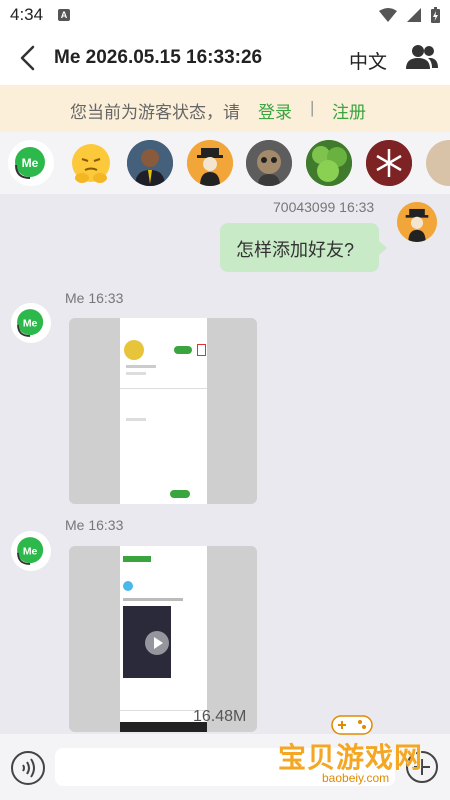 Image resolution: width=450 pixels, height=800 pixels. I want to click on contact-avatar-me: Me, so click(31, 163).